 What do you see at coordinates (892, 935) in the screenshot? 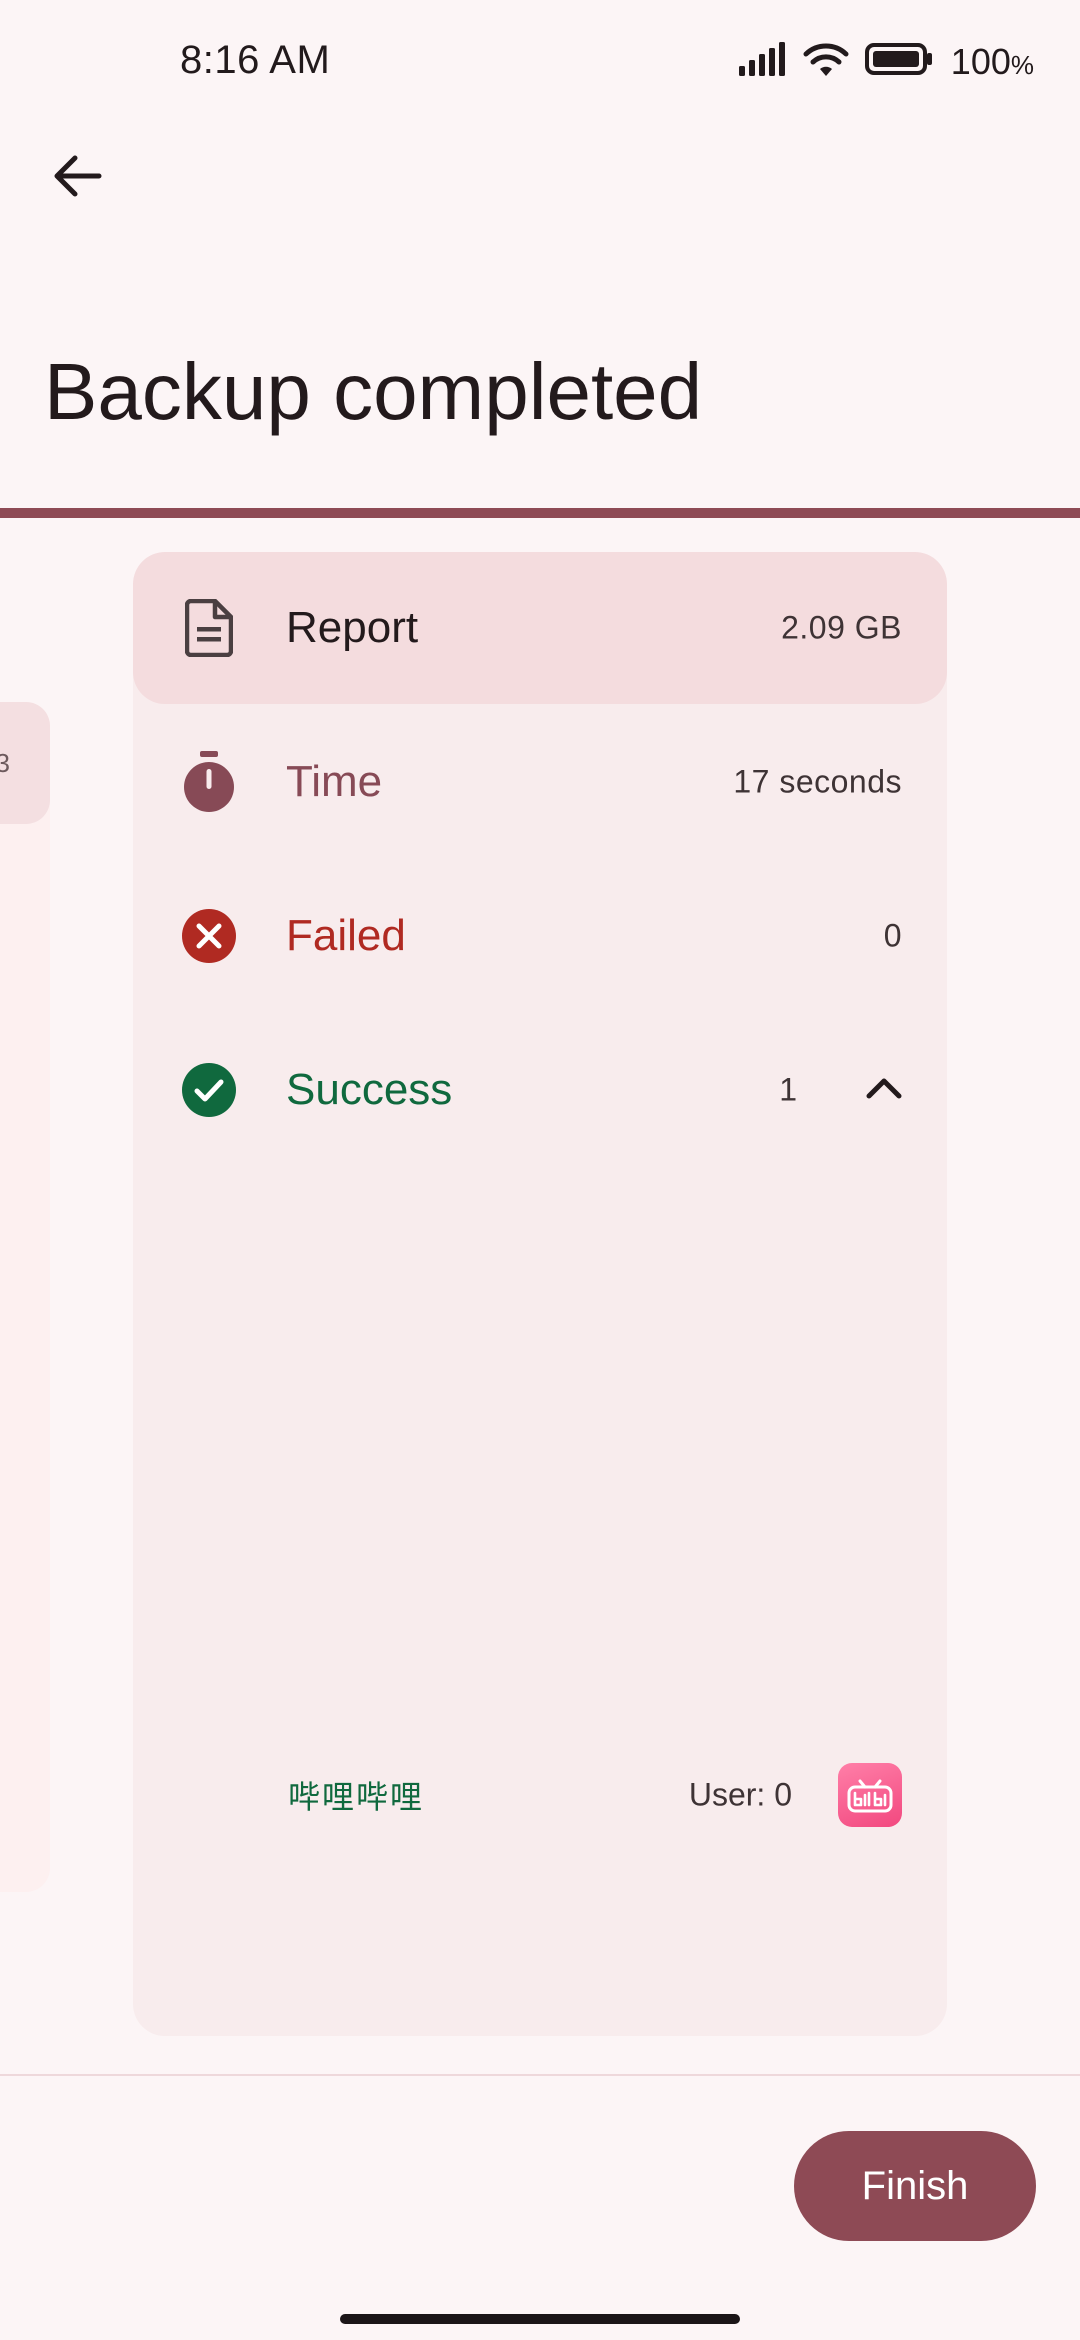
I see `failed-count: 0` at bounding box center [892, 935].